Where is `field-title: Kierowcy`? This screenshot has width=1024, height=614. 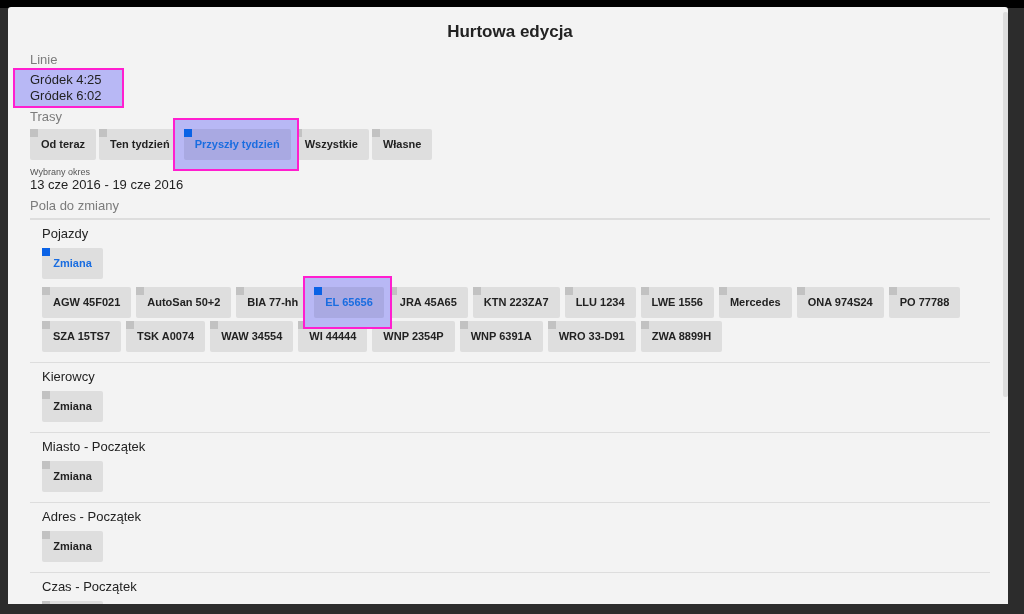
field-title: Kierowcy is located at coordinates (69, 376).